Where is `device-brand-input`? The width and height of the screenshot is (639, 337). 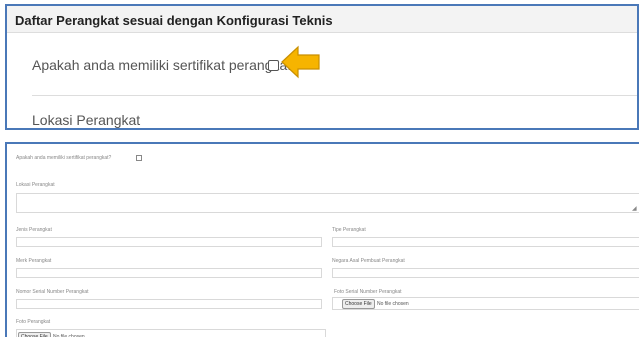
device-brand-input is located at coordinates (169, 273).